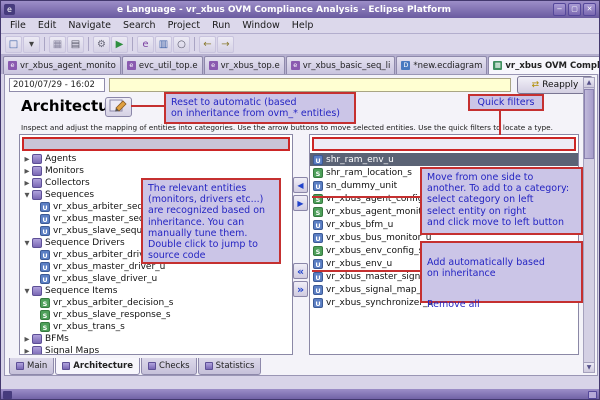  Describe the element at coordinates (184, 25) in the screenshot. I see `menu-project: Project` at that location.